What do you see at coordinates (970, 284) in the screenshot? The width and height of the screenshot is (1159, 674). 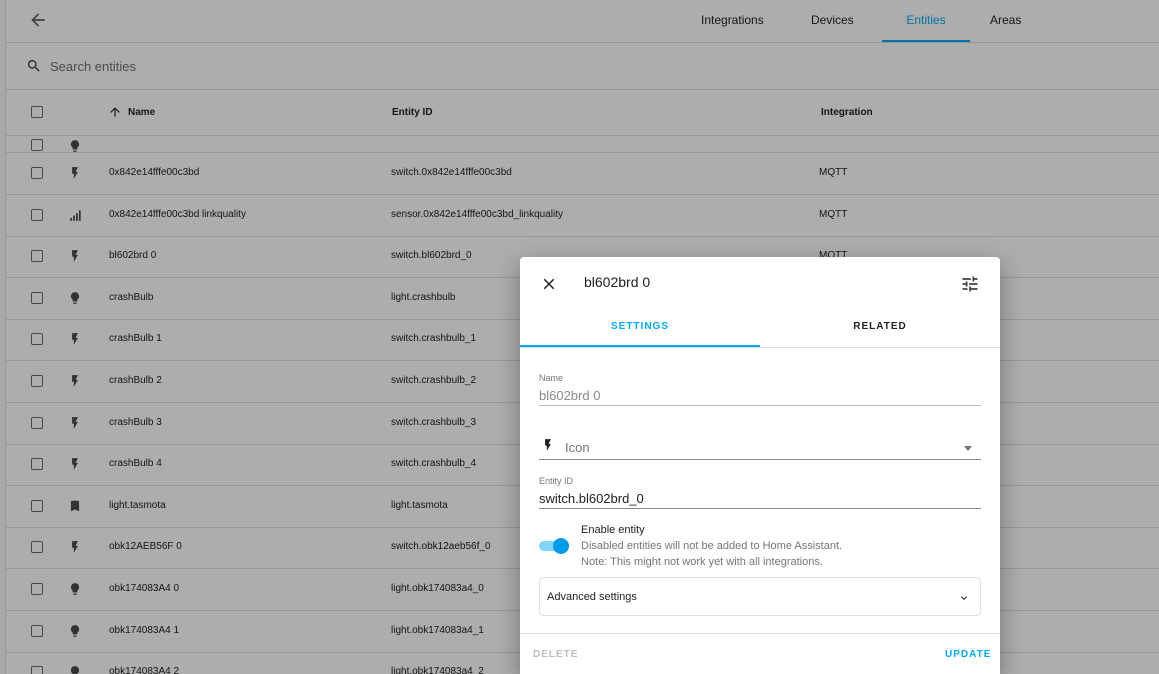 I see `tune-icon` at bounding box center [970, 284].